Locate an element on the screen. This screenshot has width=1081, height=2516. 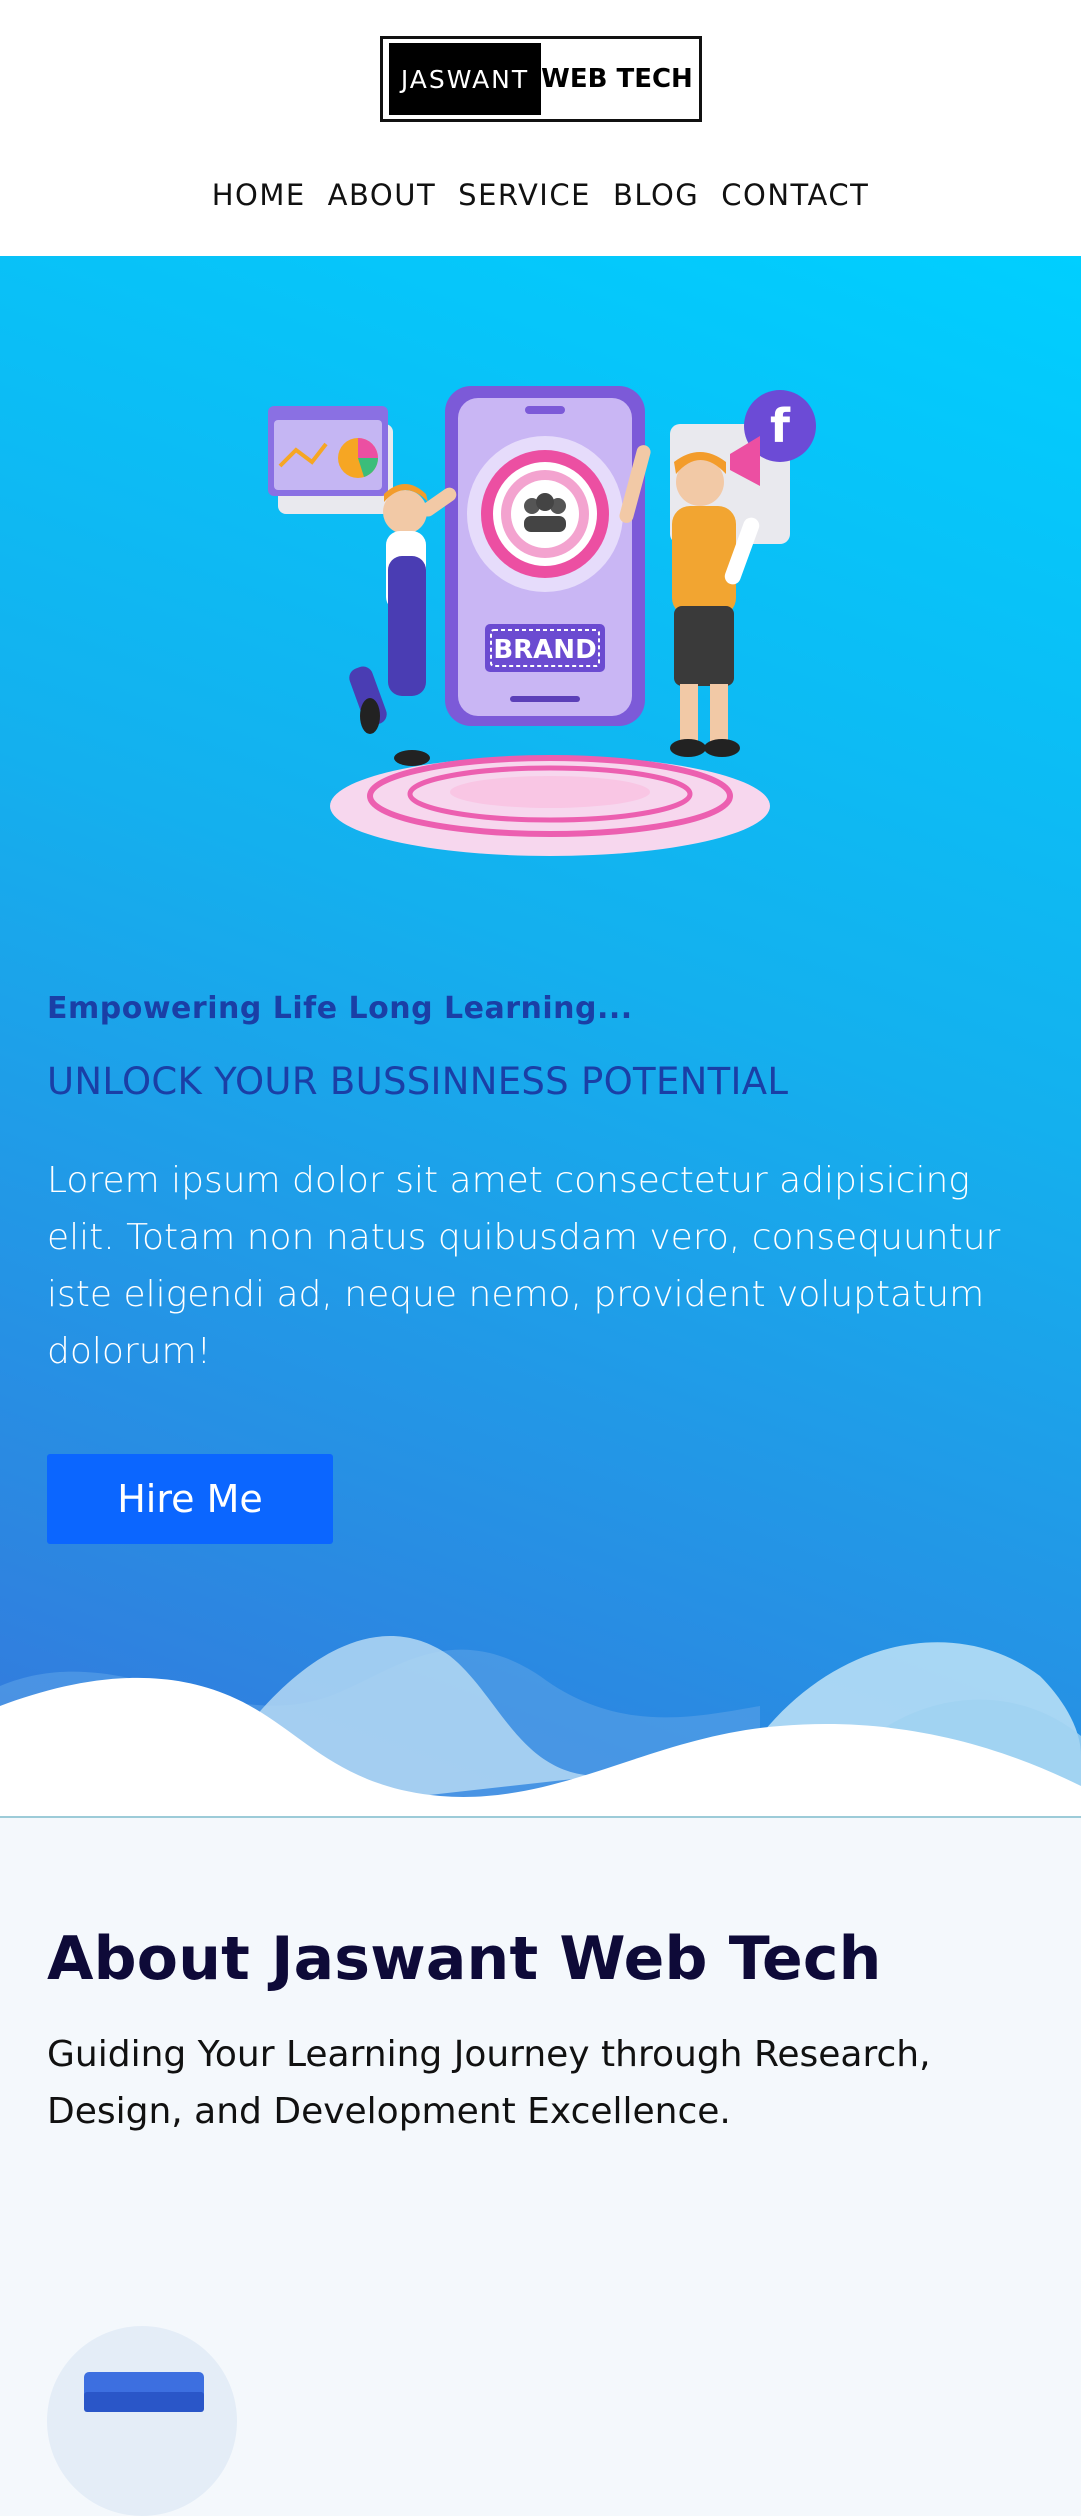
svg-text: BRAND is located at coordinates (544, 650).